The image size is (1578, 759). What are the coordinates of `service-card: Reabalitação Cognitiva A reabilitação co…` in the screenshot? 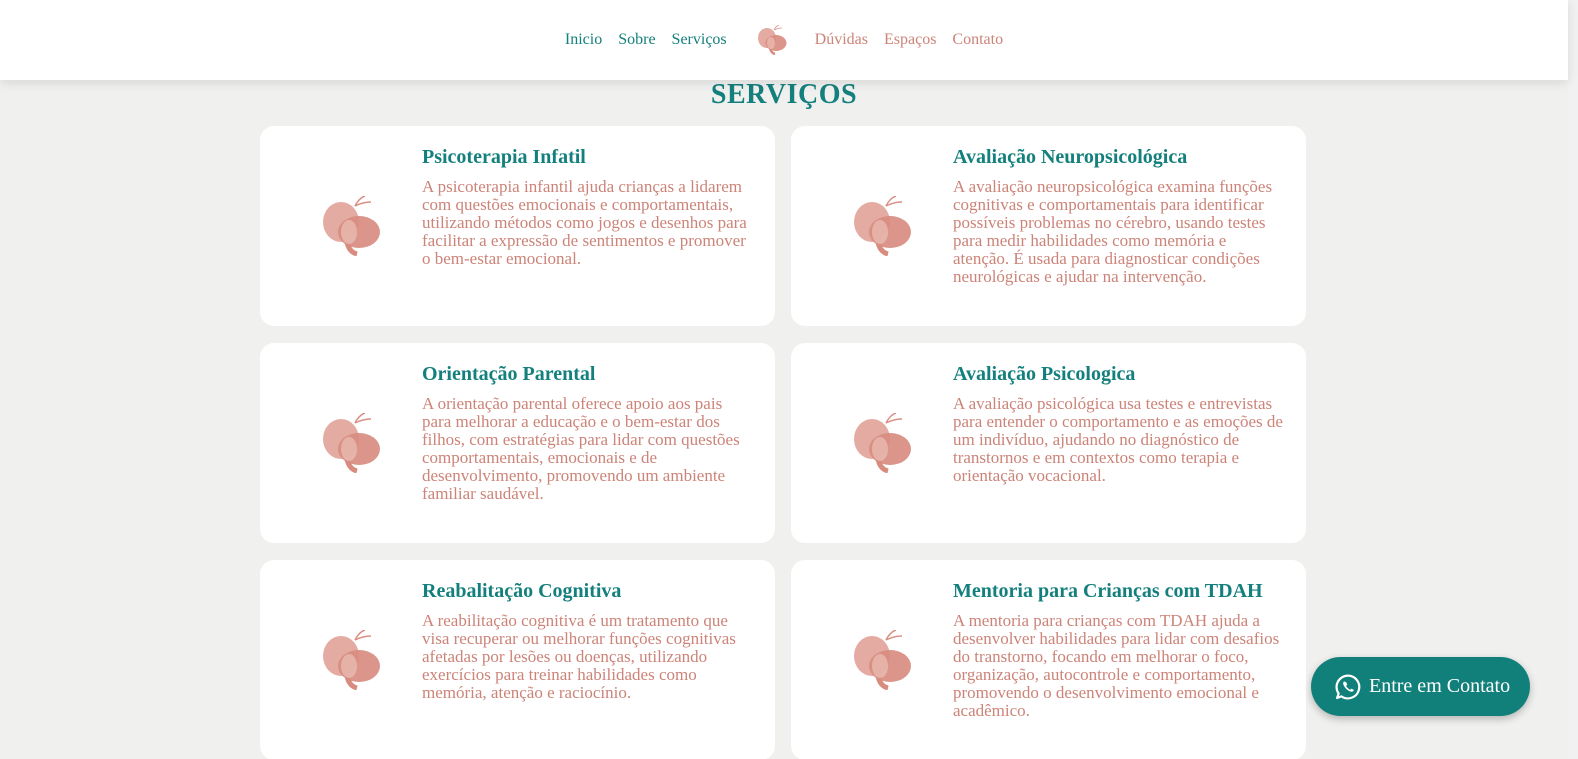 It's located at (517, 659).